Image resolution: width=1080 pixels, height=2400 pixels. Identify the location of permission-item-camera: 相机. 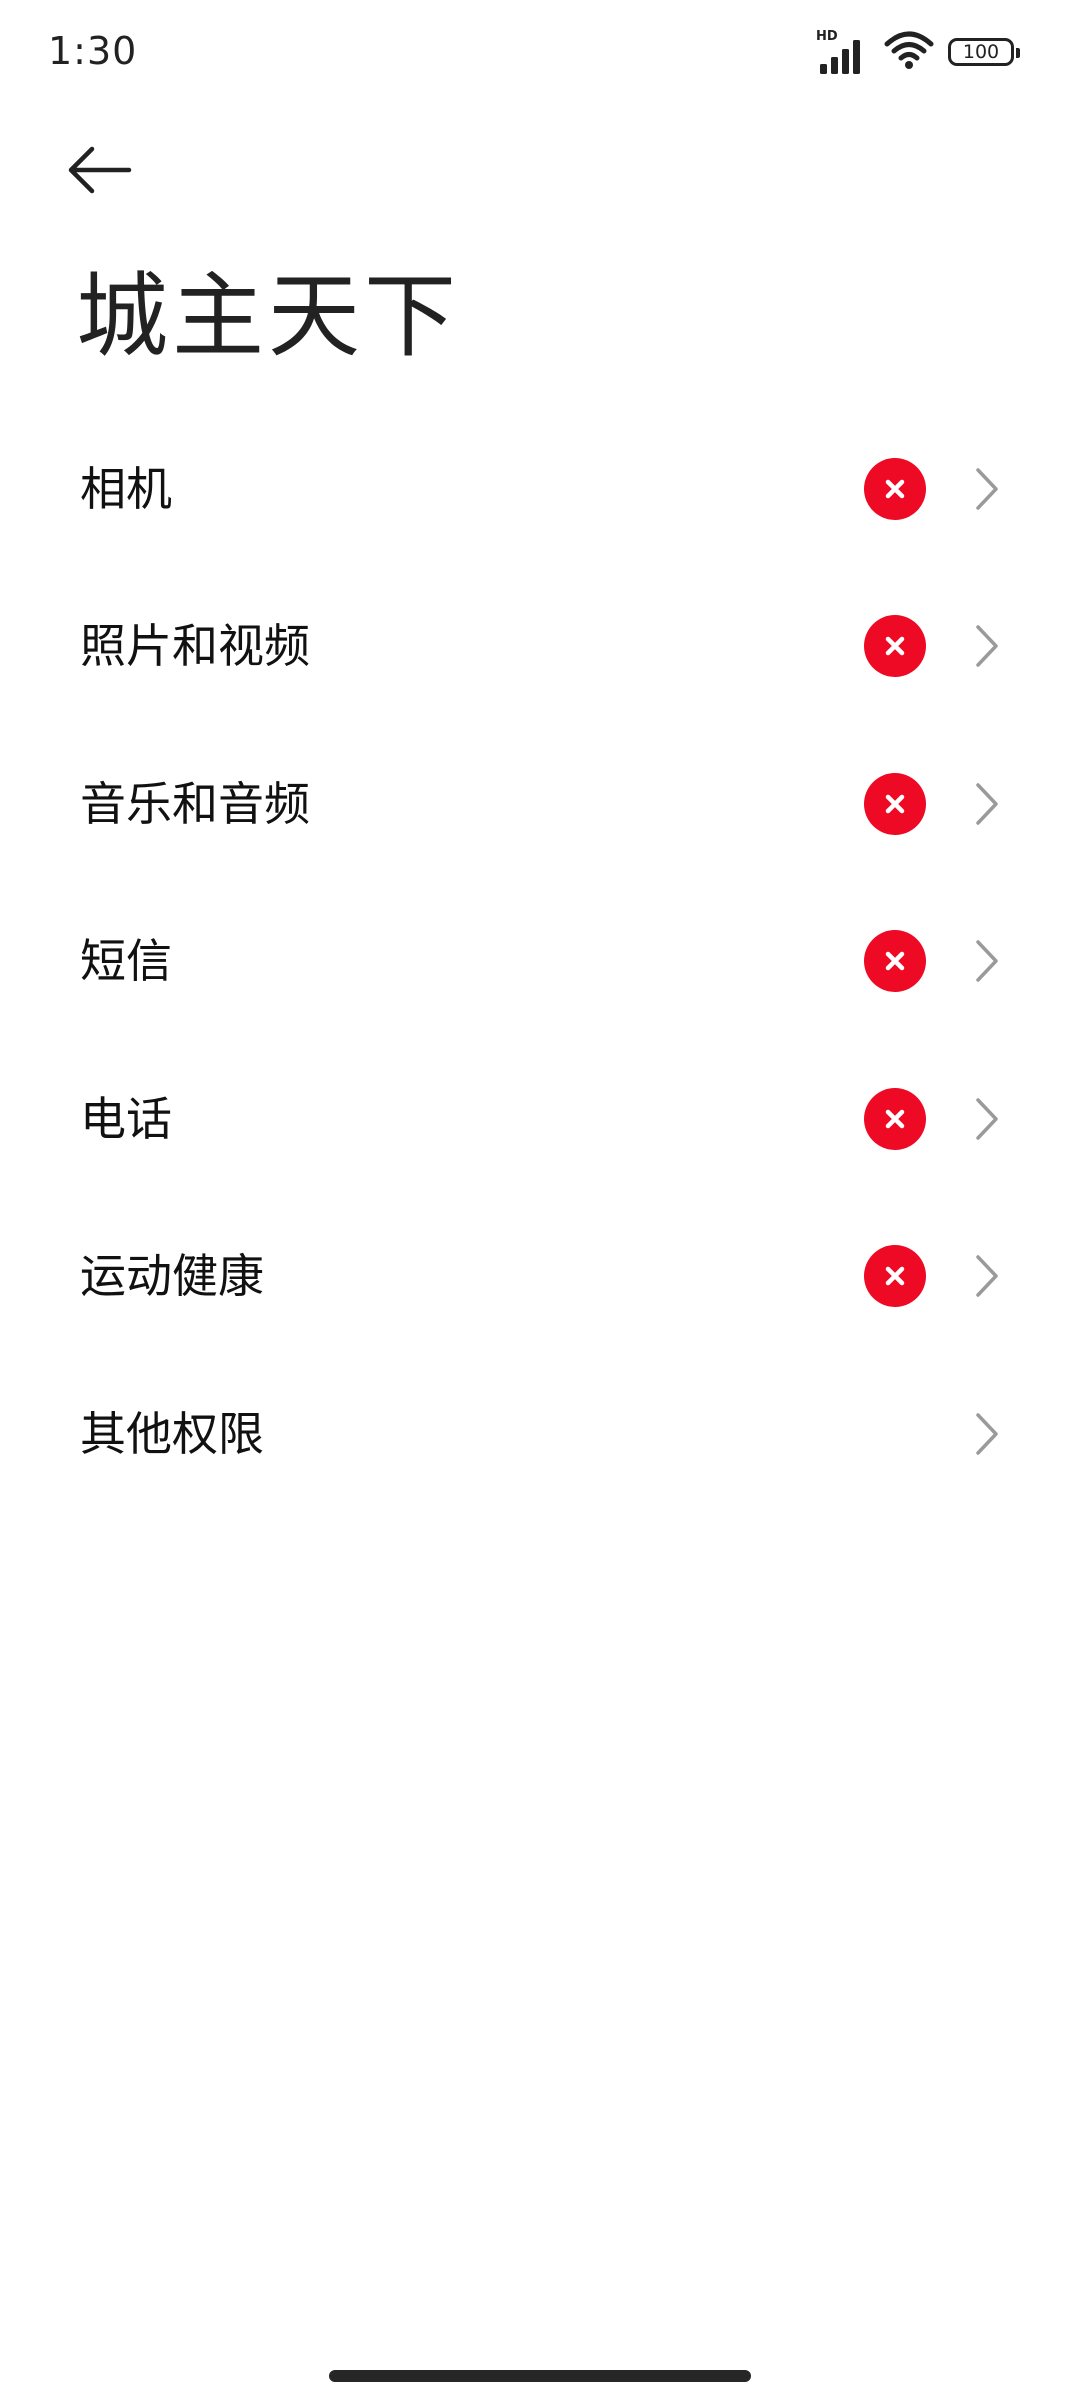
(540, 489).